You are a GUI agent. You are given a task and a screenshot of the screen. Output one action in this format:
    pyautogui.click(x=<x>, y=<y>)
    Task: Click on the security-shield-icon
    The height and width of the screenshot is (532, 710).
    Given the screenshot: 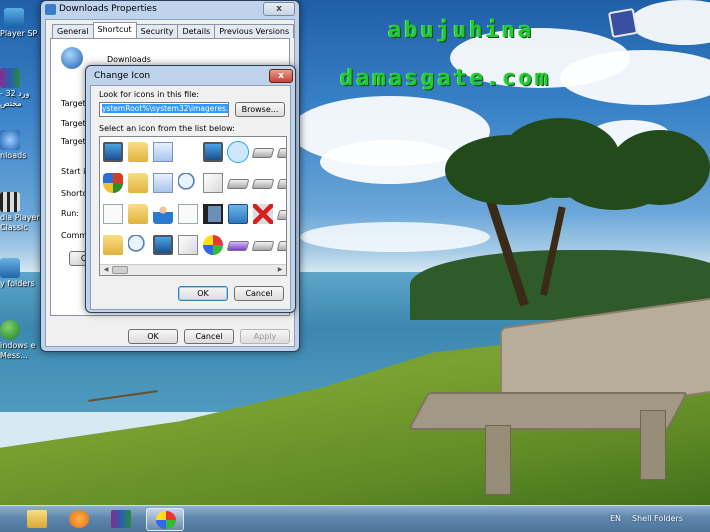 What is the action you would take?
    pyautogui.click(x=113, y=183)
    